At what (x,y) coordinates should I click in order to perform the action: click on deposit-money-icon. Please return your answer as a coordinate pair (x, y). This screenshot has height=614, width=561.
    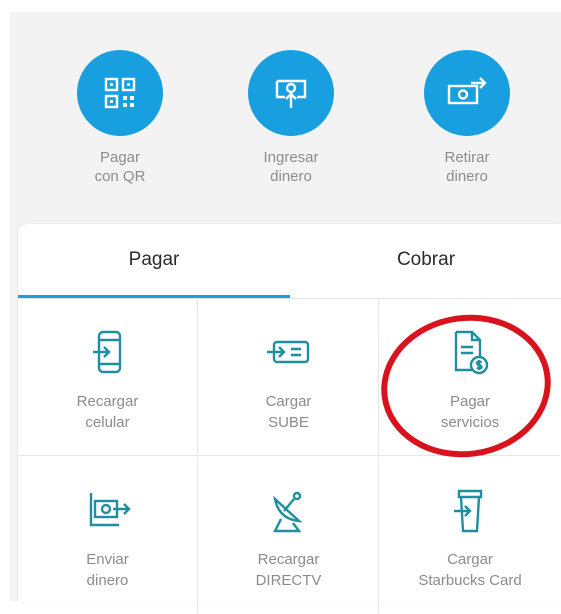
    Looking at the image, I should click on (291, 93).